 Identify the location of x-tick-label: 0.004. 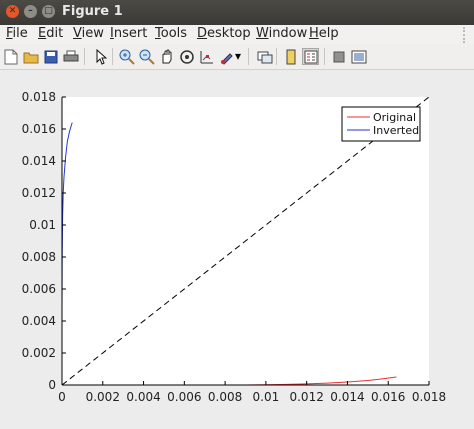
(143, 397).